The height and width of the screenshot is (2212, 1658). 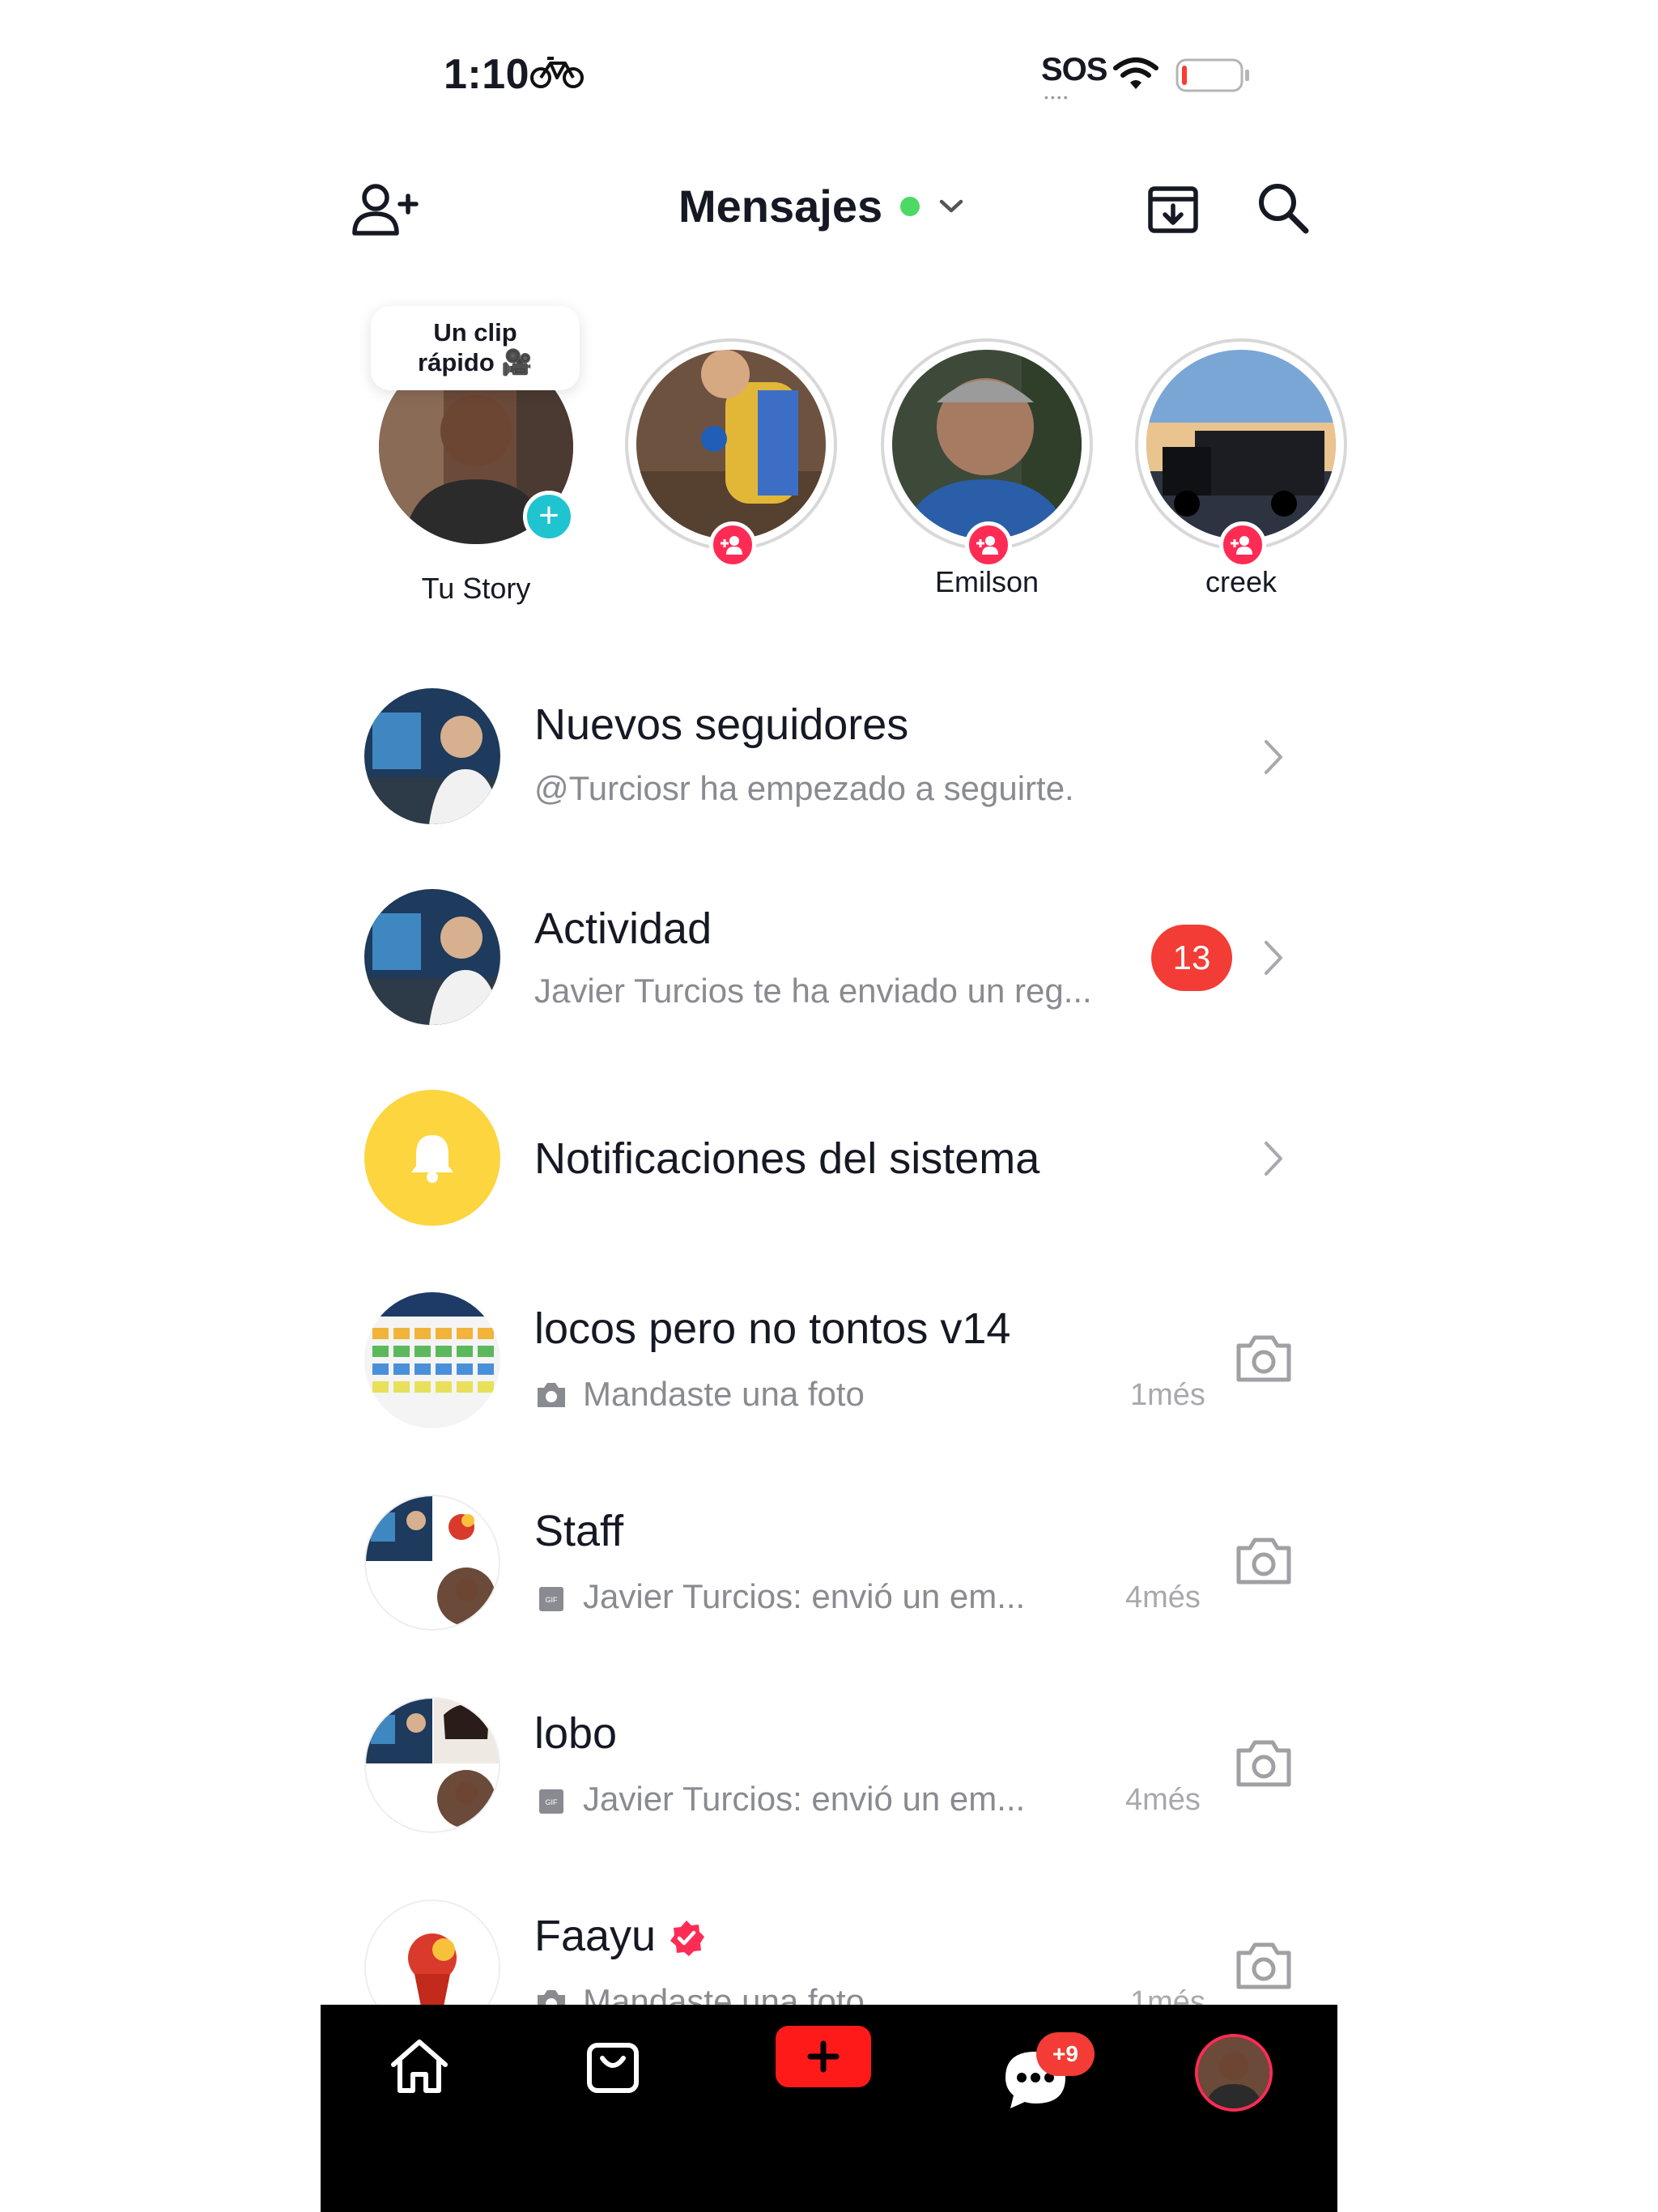 What do you see at coordinates (576, 1733) in the screenshot?
I see `row-title: lobo` at bounding box center [576, 1733].